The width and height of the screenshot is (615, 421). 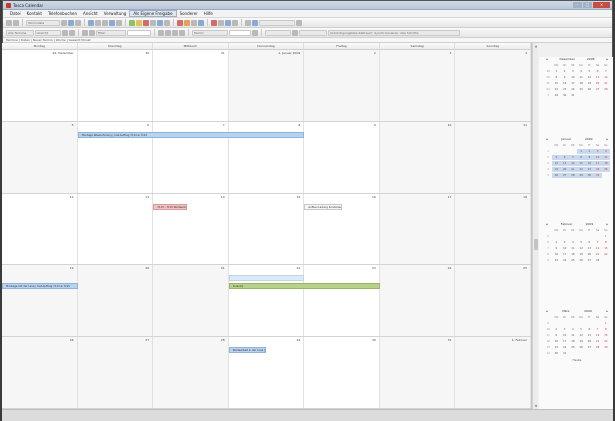 What do you see at coordinates (115, 301) in the screenshot?
I see `day-cell: 20` at bounding box center [115, 301].